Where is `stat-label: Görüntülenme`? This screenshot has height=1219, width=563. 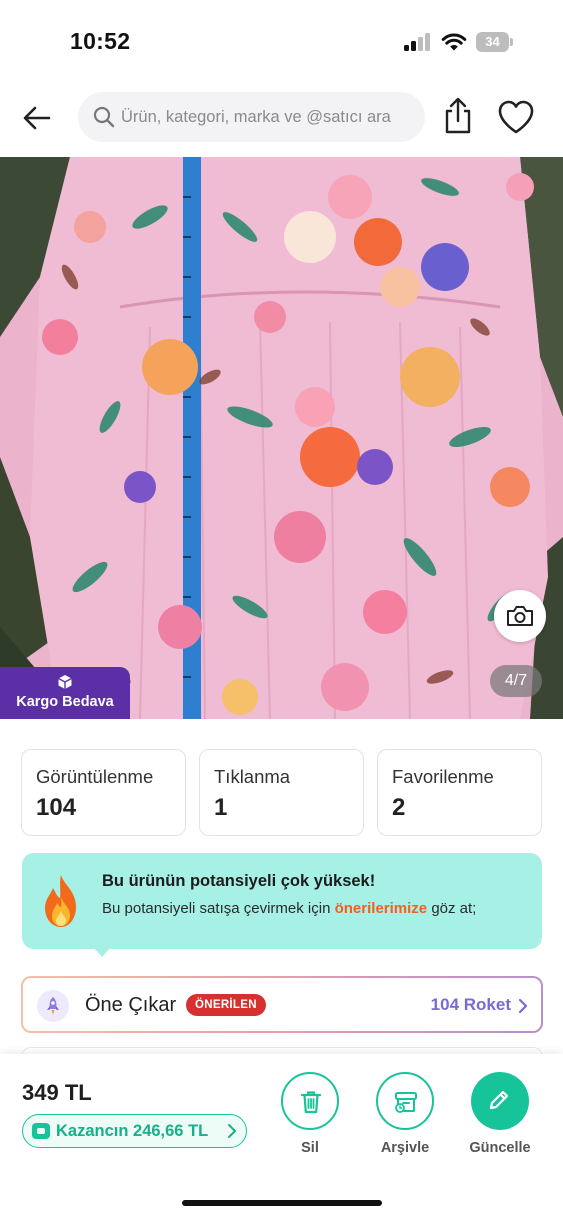
stat-label: Görüntülenme is located at coordinates (95, 776).